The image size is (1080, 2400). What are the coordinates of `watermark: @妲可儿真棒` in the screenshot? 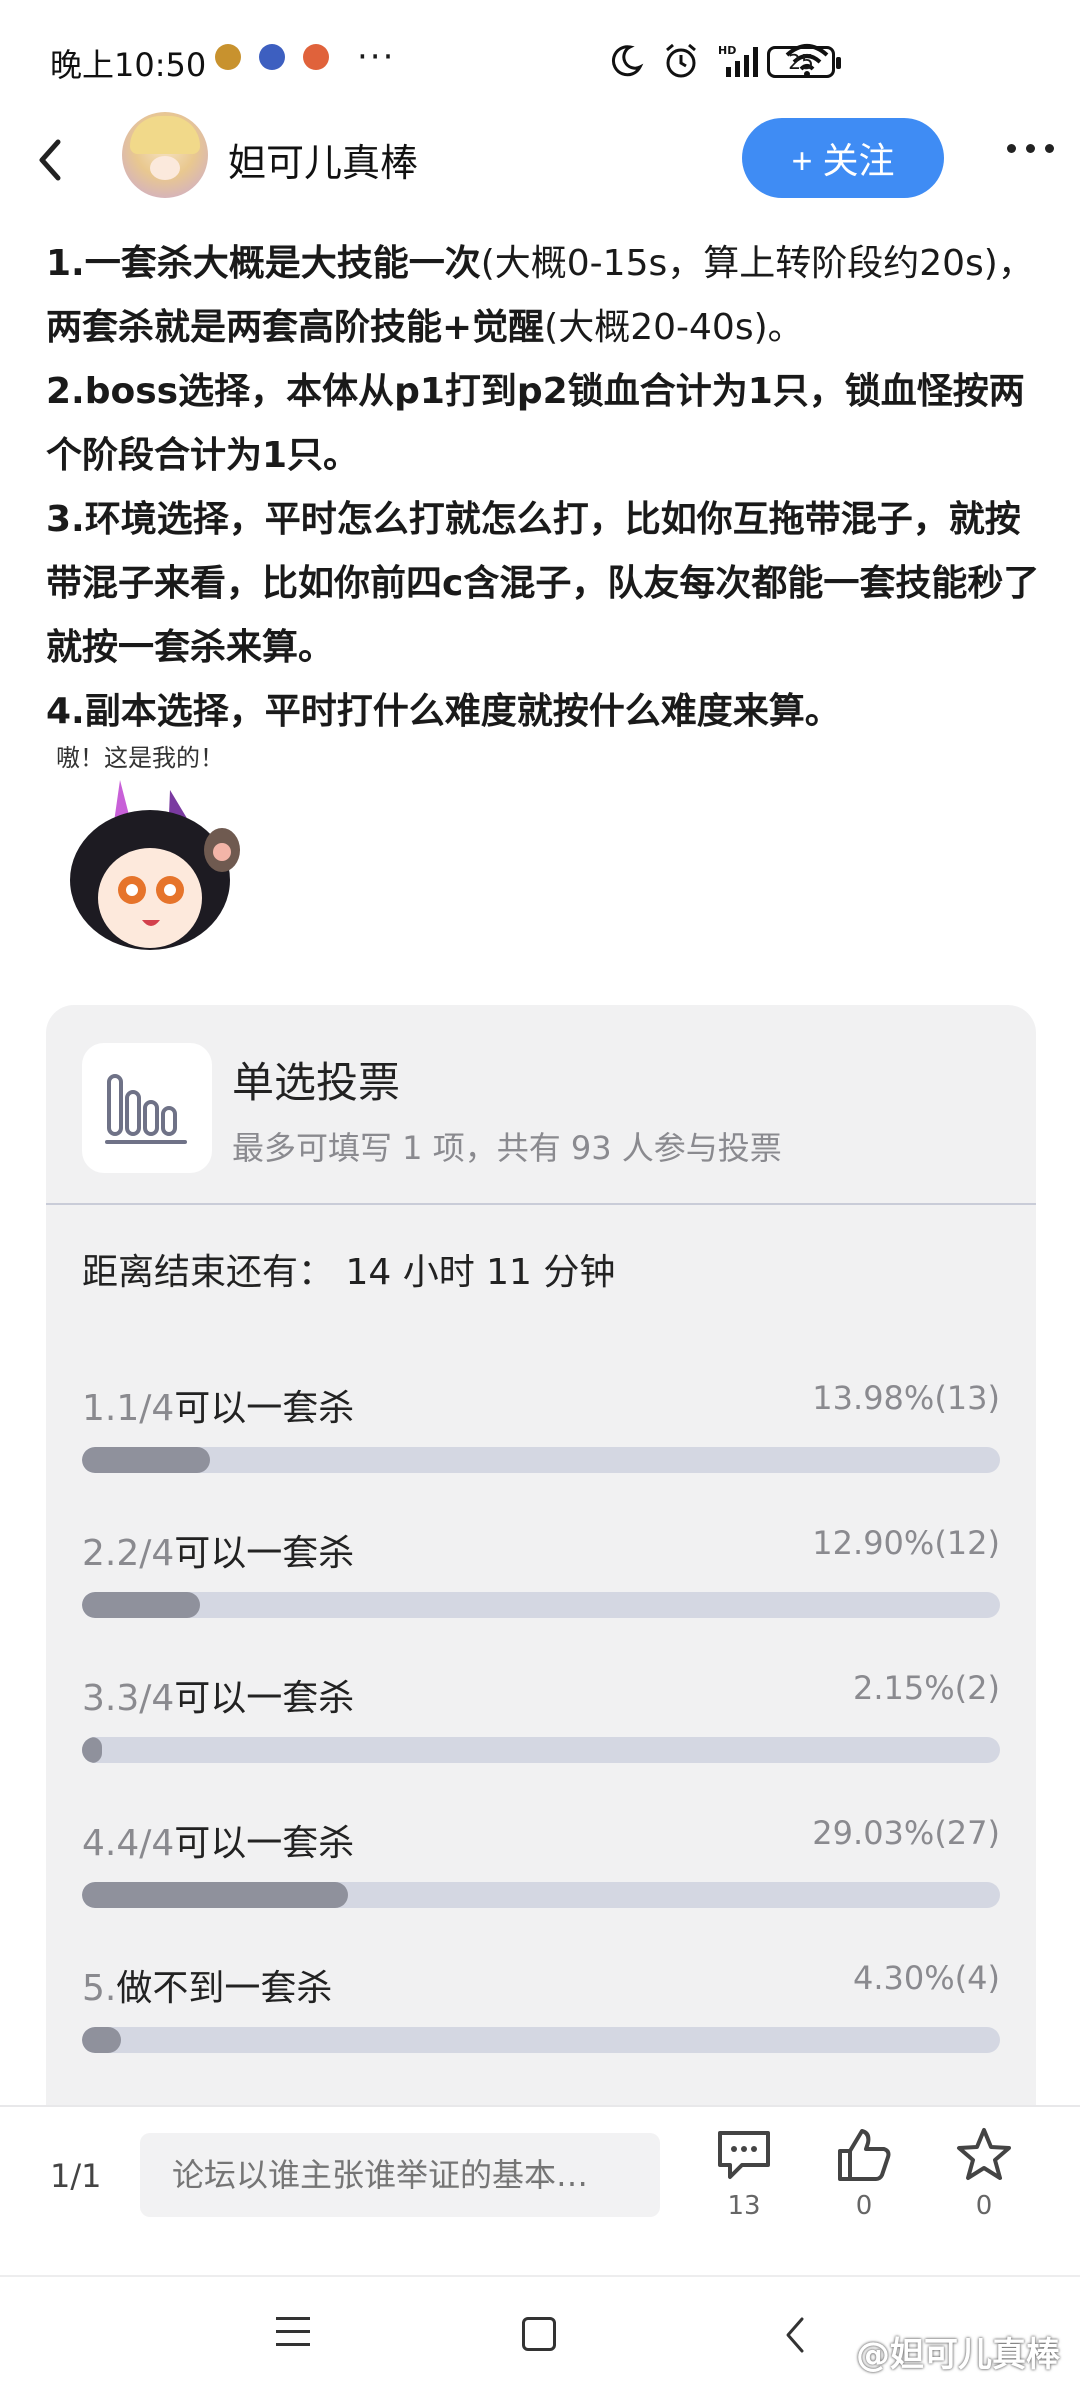 It's located at (958, 2355).